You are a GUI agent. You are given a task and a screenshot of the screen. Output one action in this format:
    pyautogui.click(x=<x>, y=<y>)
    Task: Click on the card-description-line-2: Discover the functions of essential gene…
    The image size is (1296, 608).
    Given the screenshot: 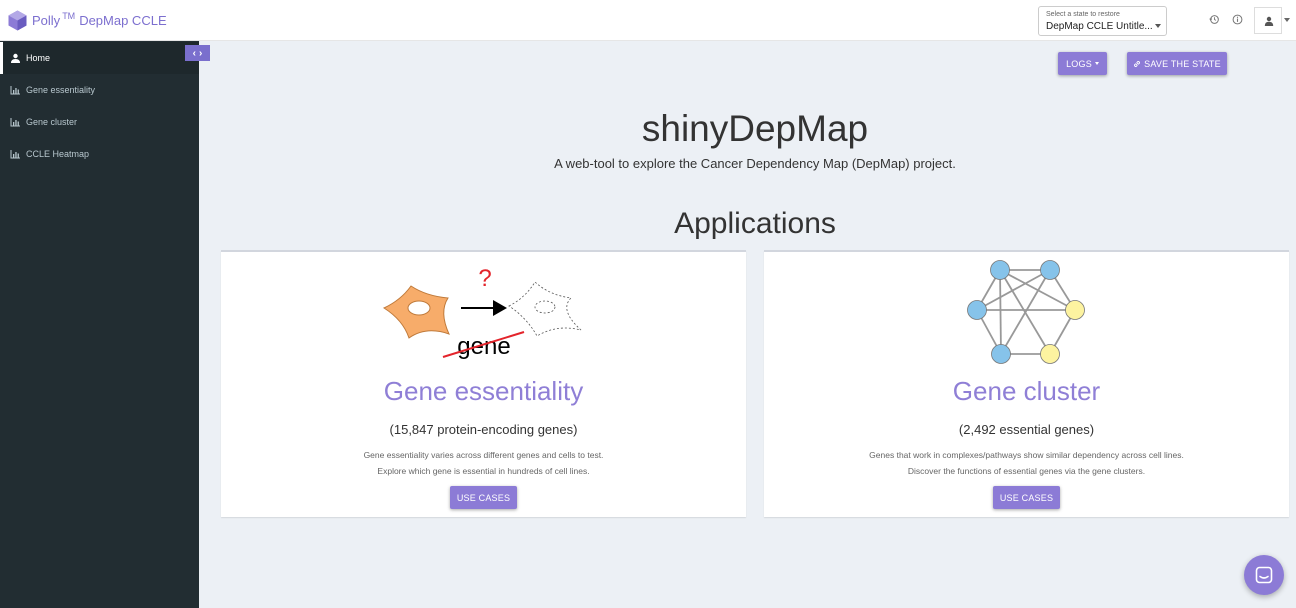 What is the action you would take?
    pyautogui.click(x=1026, y=471)
    